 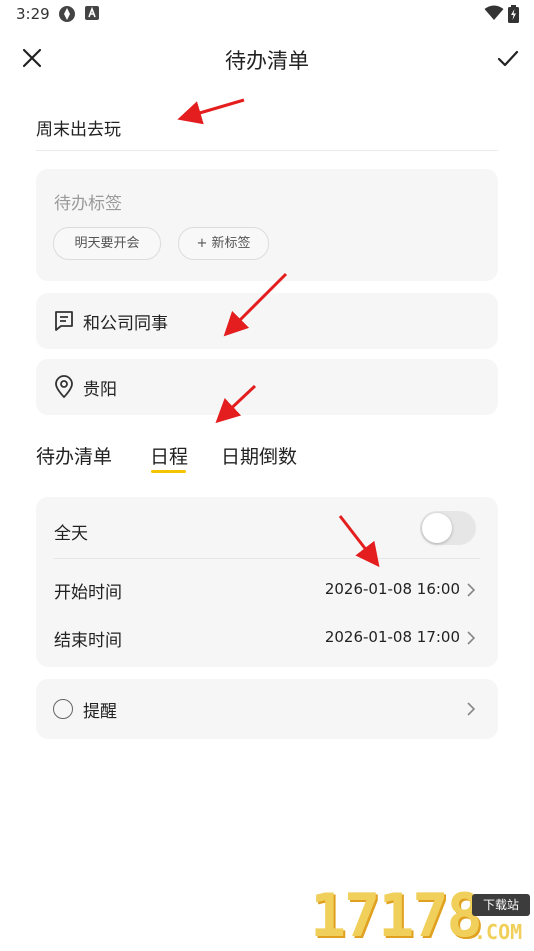 I want to click on watermark-logo: 17178, so click(x=396, y=916).